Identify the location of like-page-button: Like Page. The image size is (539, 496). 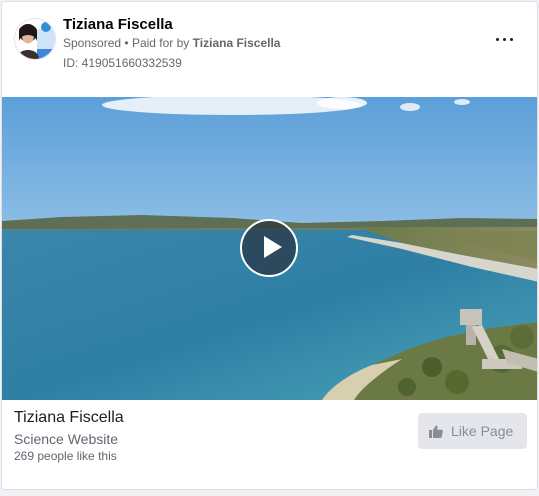
(472, 431).